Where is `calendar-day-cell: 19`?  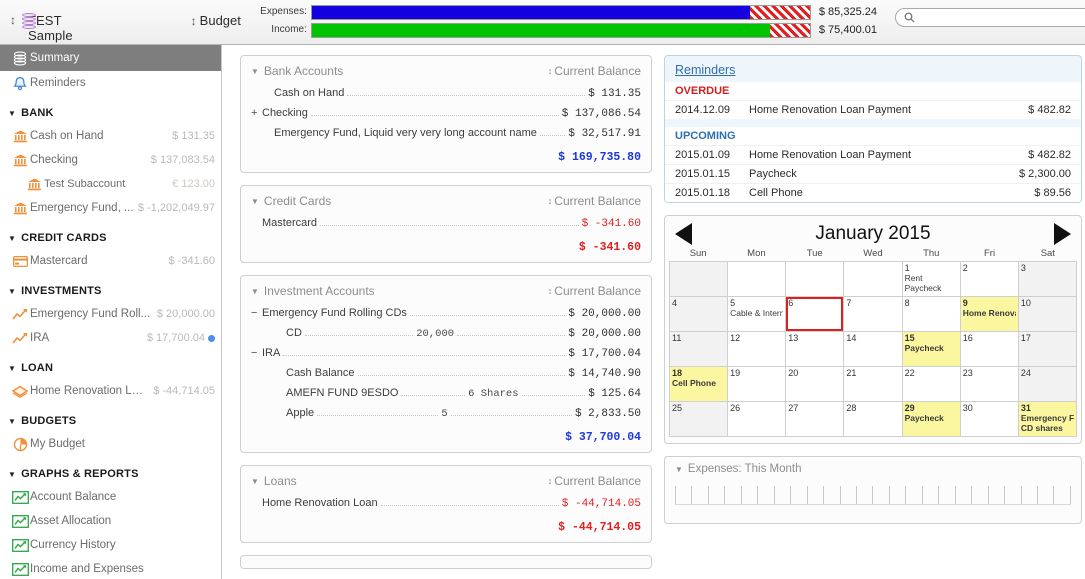
calendar-day-cell: 19 is located at coordinates (757, 384).